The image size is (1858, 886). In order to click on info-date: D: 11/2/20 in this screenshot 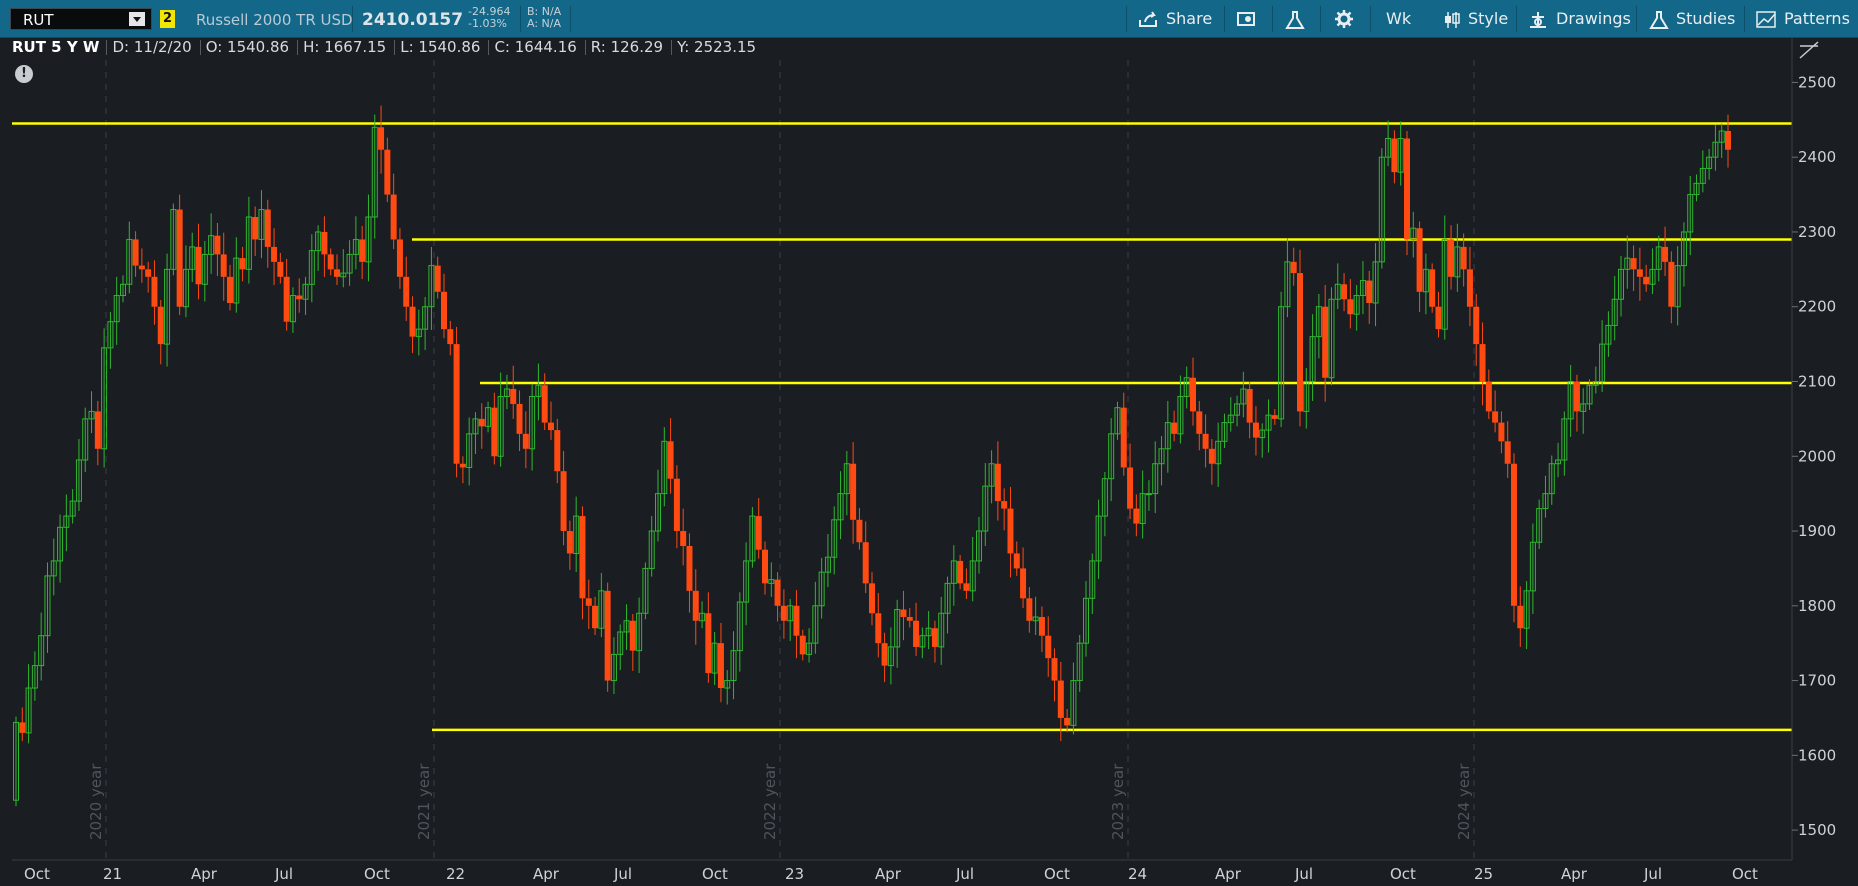, I will do `click(152, 47)`.